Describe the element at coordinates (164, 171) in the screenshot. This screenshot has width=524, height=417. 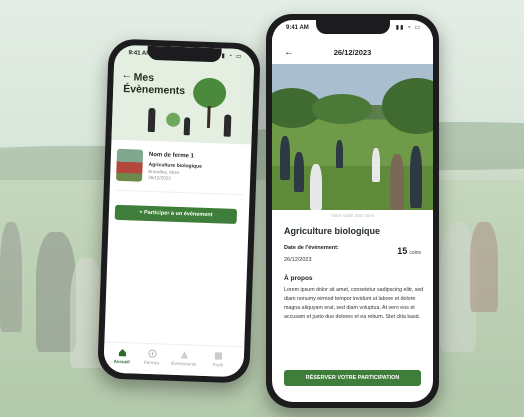
I see `farm-location: Bruxelles, Ittres` at that location.